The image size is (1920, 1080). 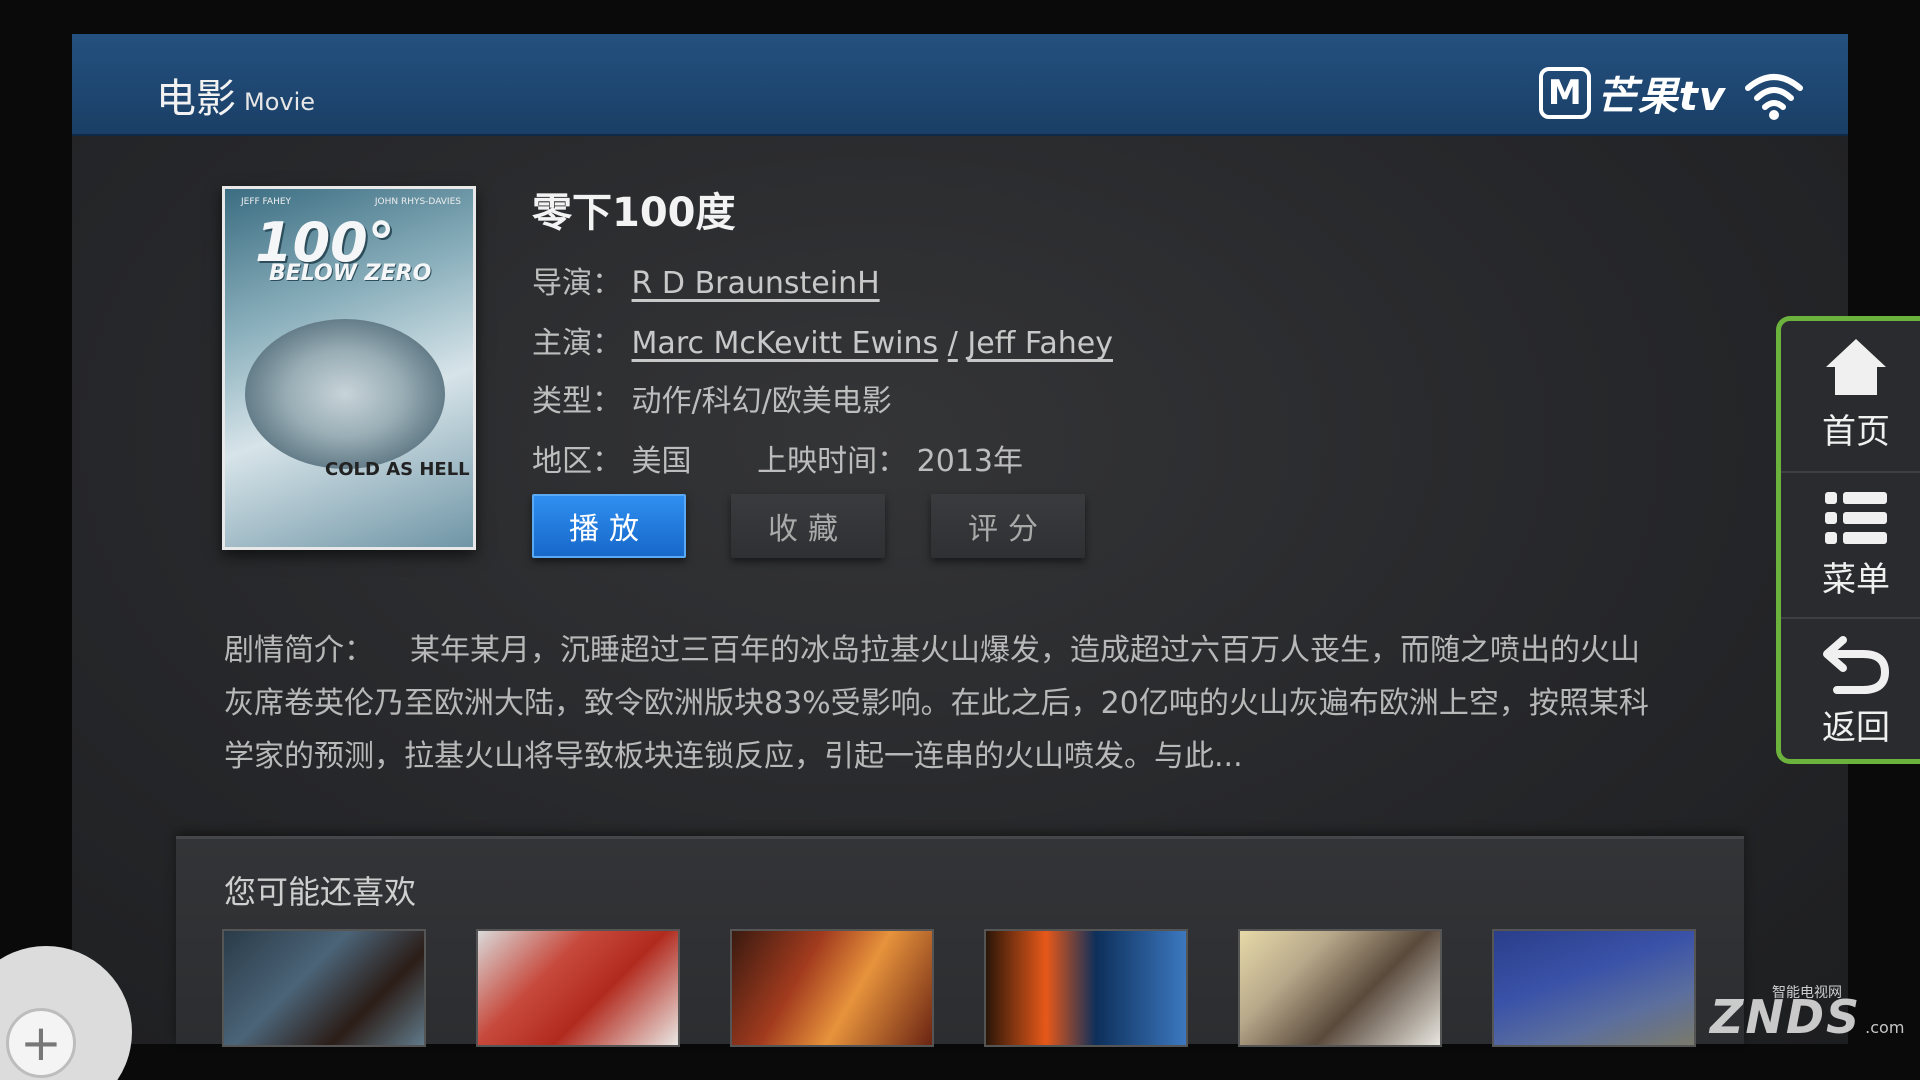 I want to click on rate-button: 评分, so click(x=1008, y=526).